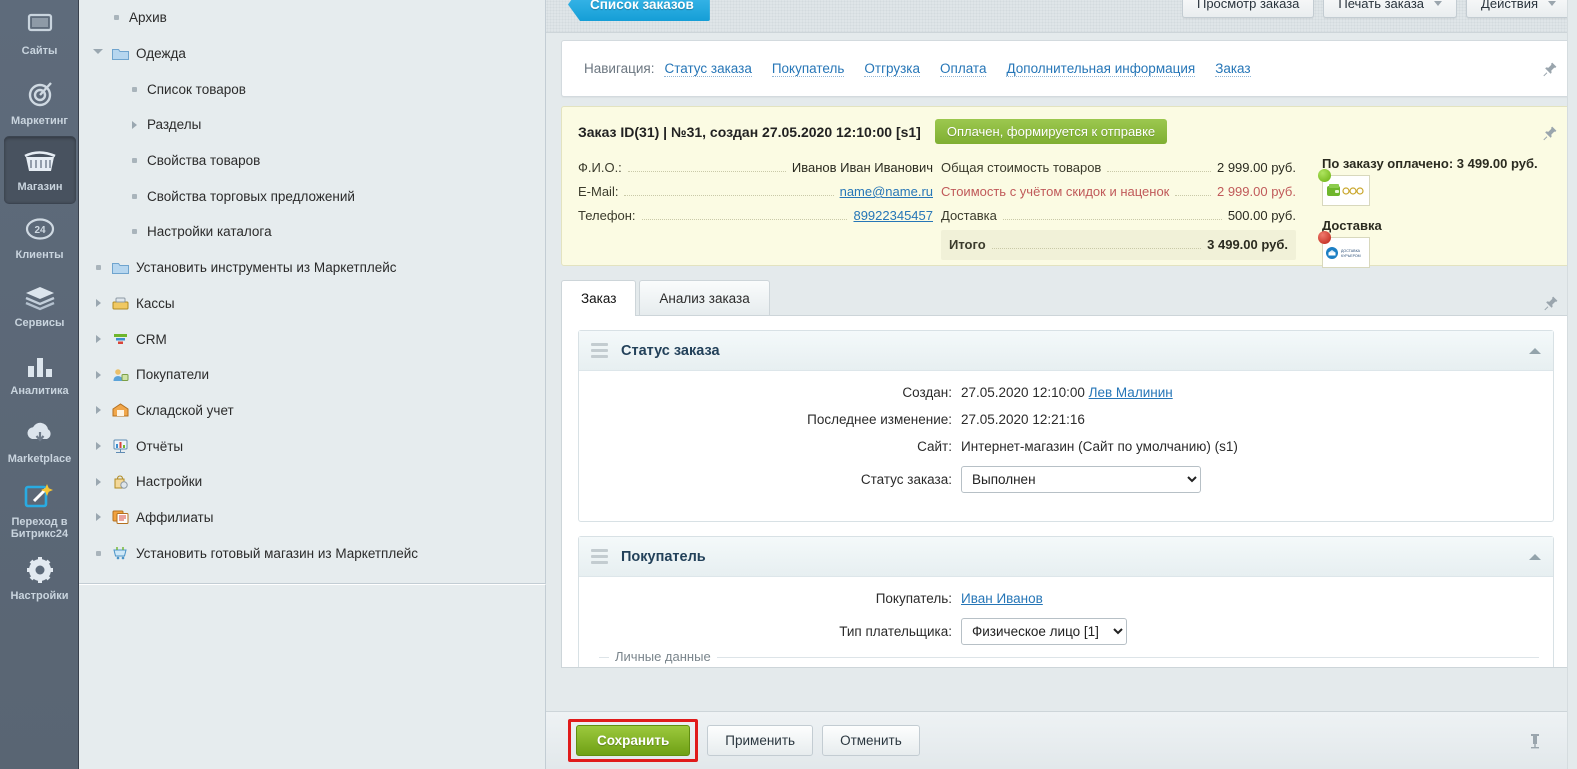  I want to click on rail-item-3: 24 Клиенты, so click(39, 238).